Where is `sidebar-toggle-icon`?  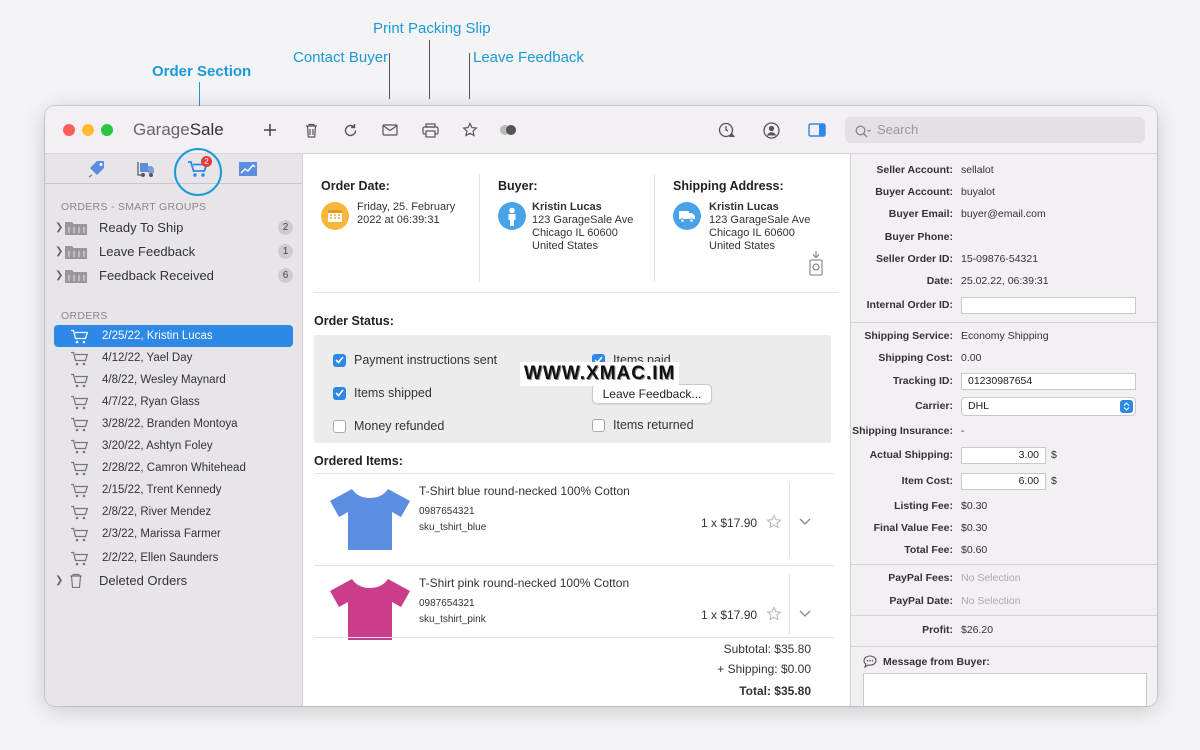
sidebar-toggle-icon is located at coordinates (817, 130).